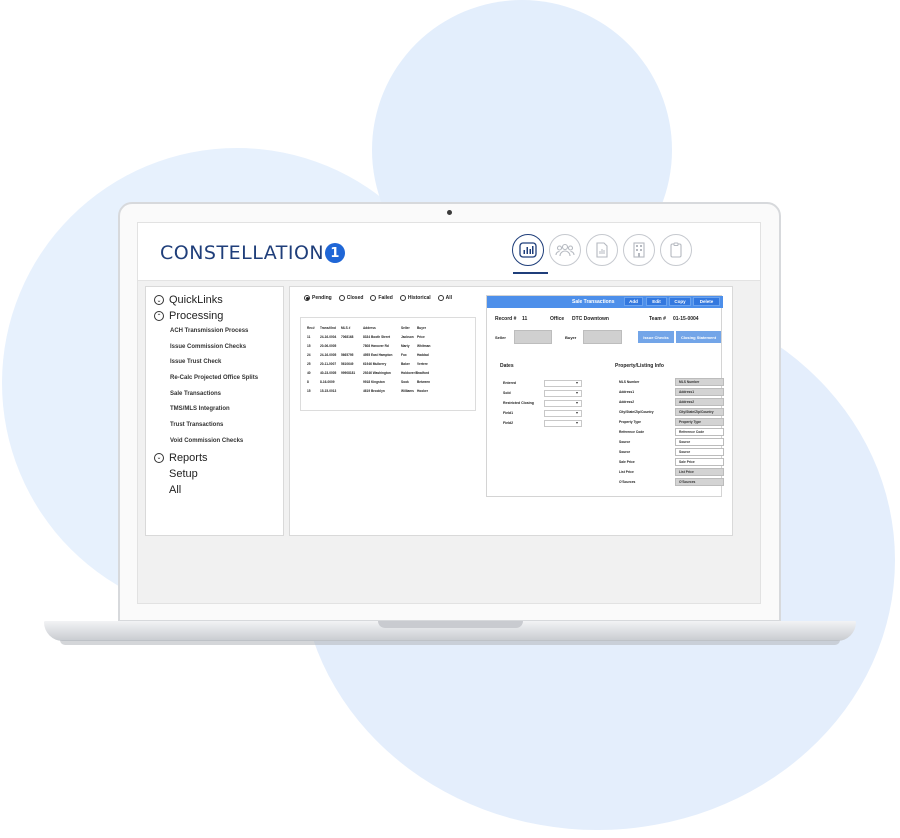  I want to click on cell: Marty, so click(405, 345).